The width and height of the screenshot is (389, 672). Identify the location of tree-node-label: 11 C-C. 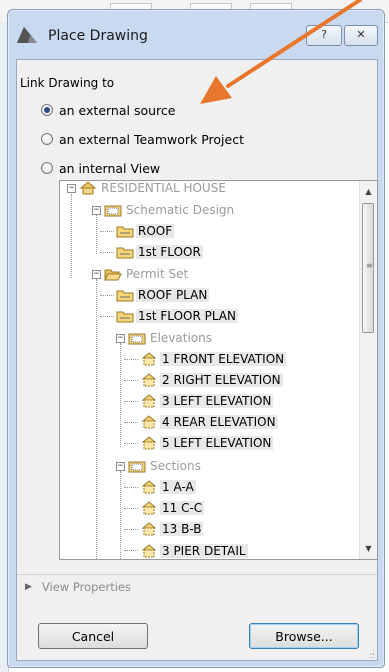
(182, 508).